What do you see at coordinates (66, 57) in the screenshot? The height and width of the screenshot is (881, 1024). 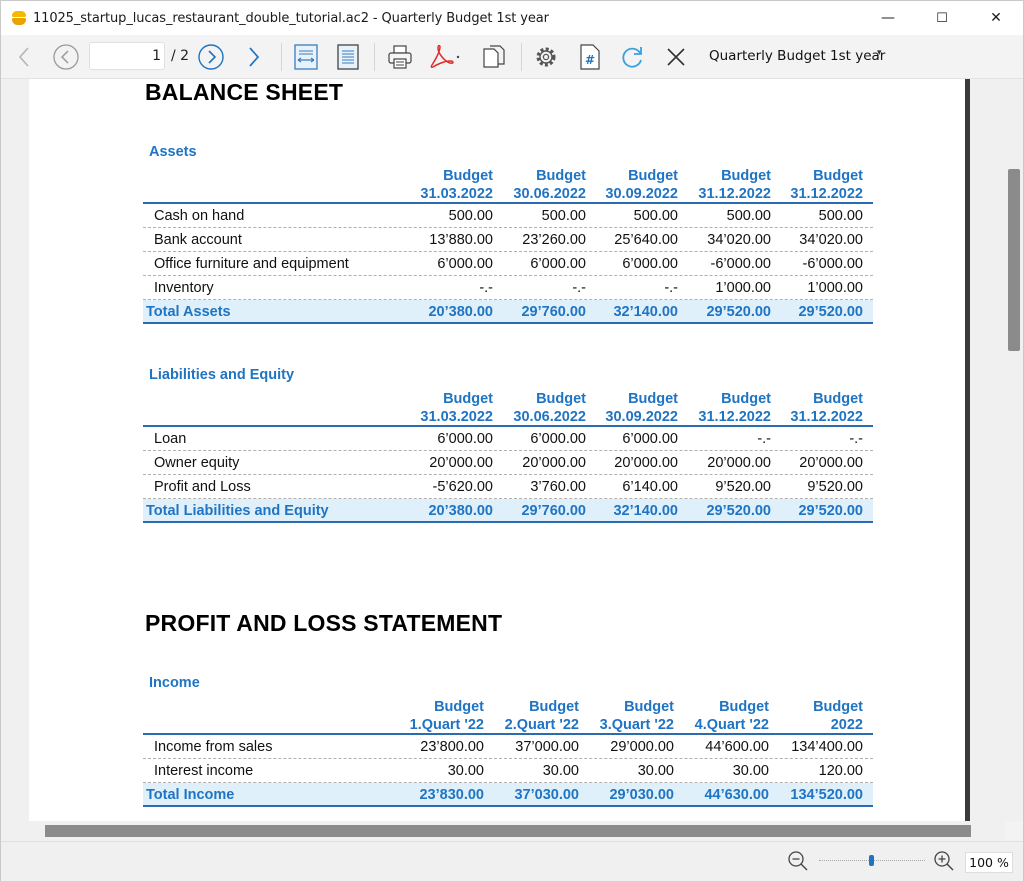 I see `prev-page-icon` at bounding box center [66, 57].